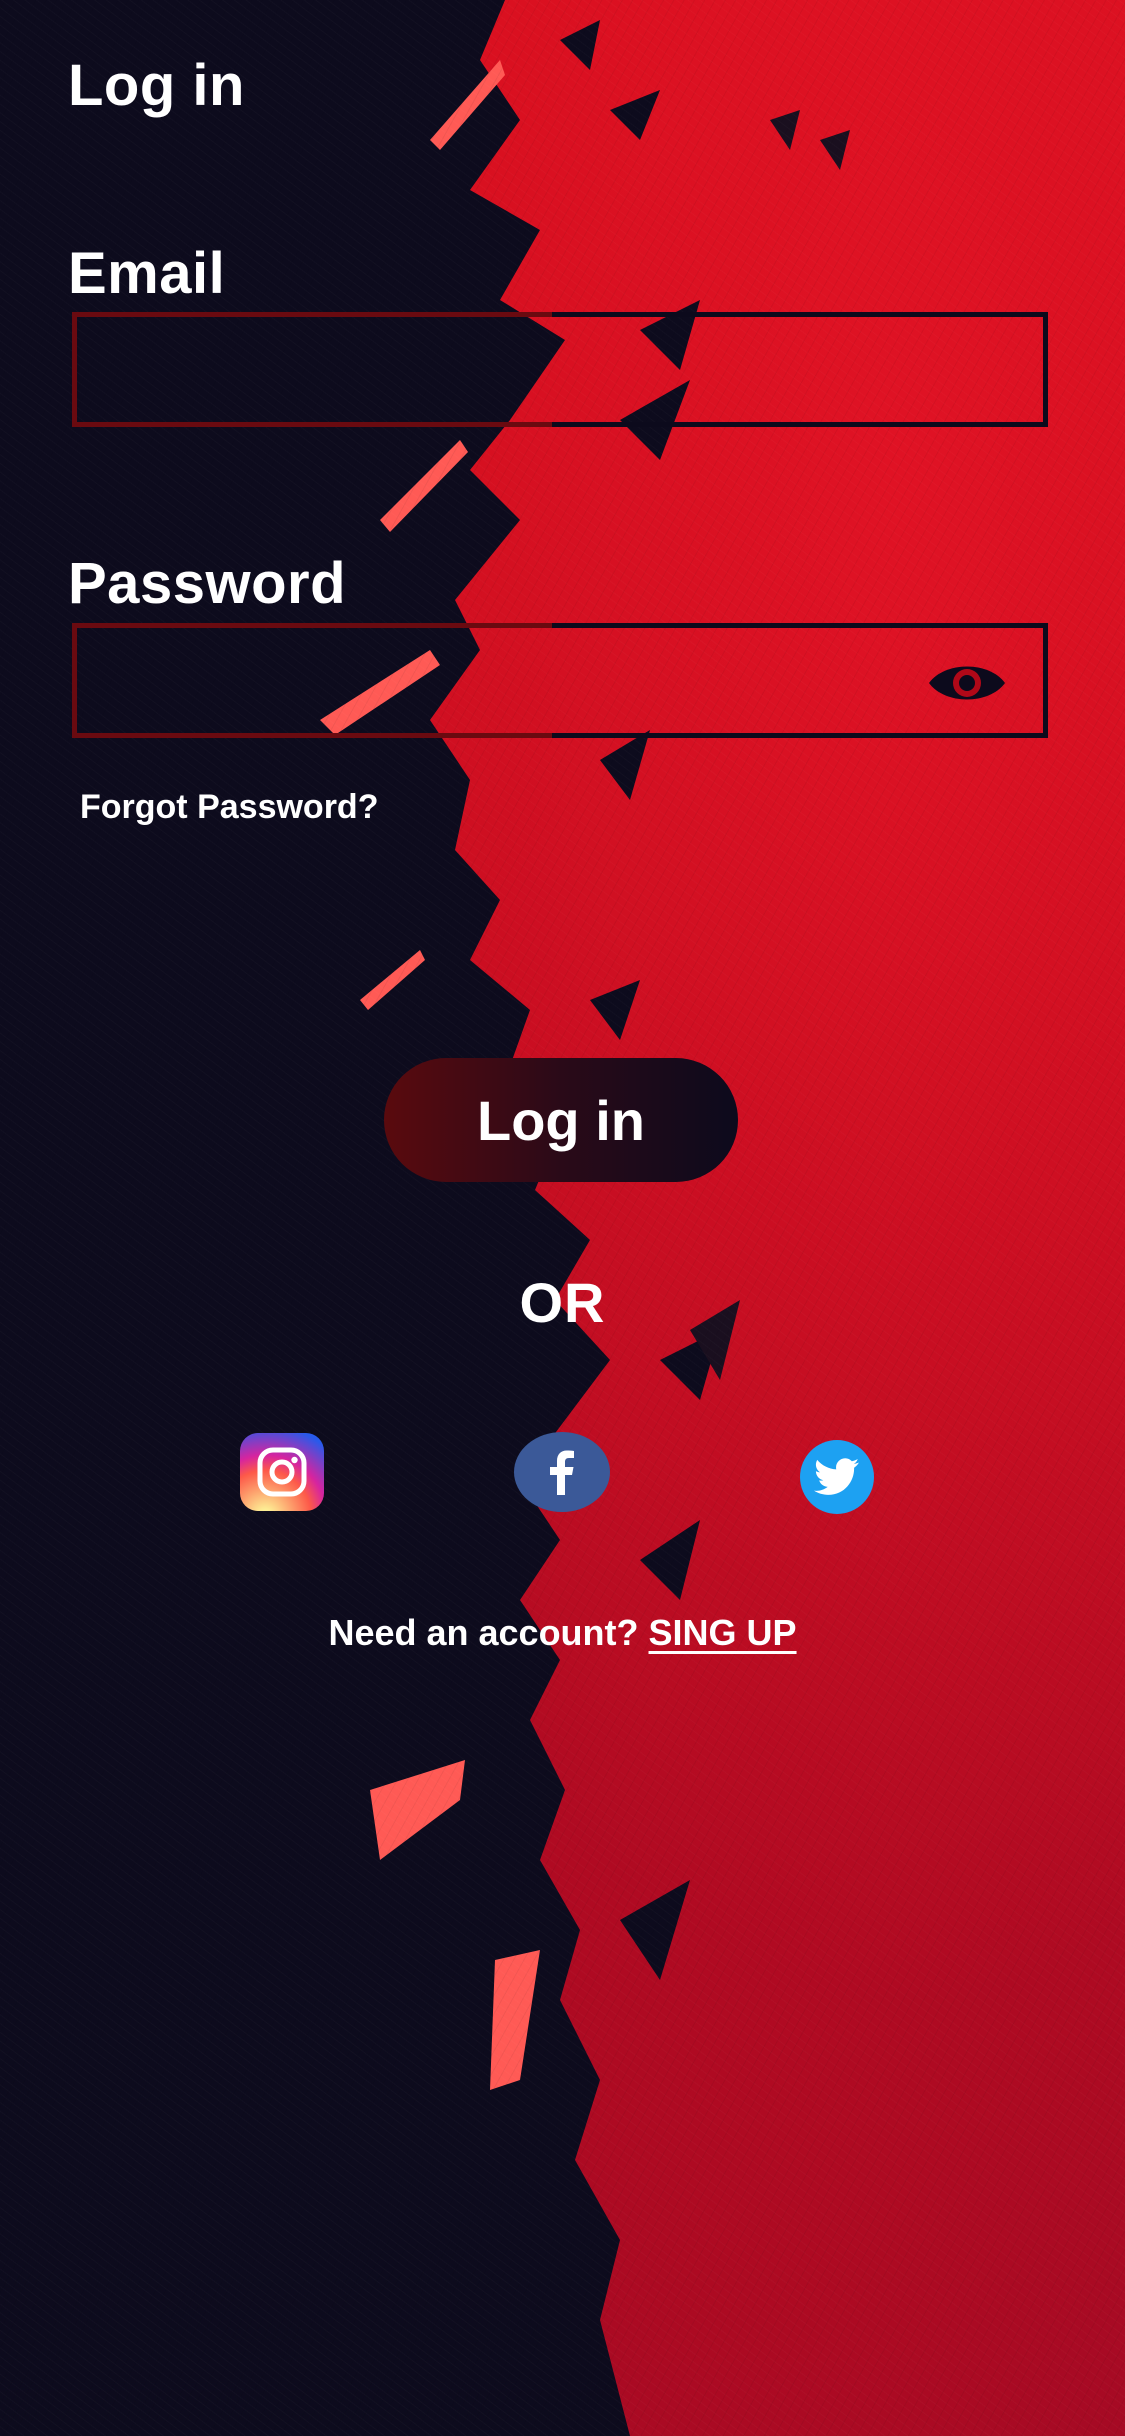 The width and height of the screenshot is (1125, 2436). What do you see at coordinates (723, 1632) in the screenshot?
I see `signup-link: SING UP` at bounding box center [723, 1632].